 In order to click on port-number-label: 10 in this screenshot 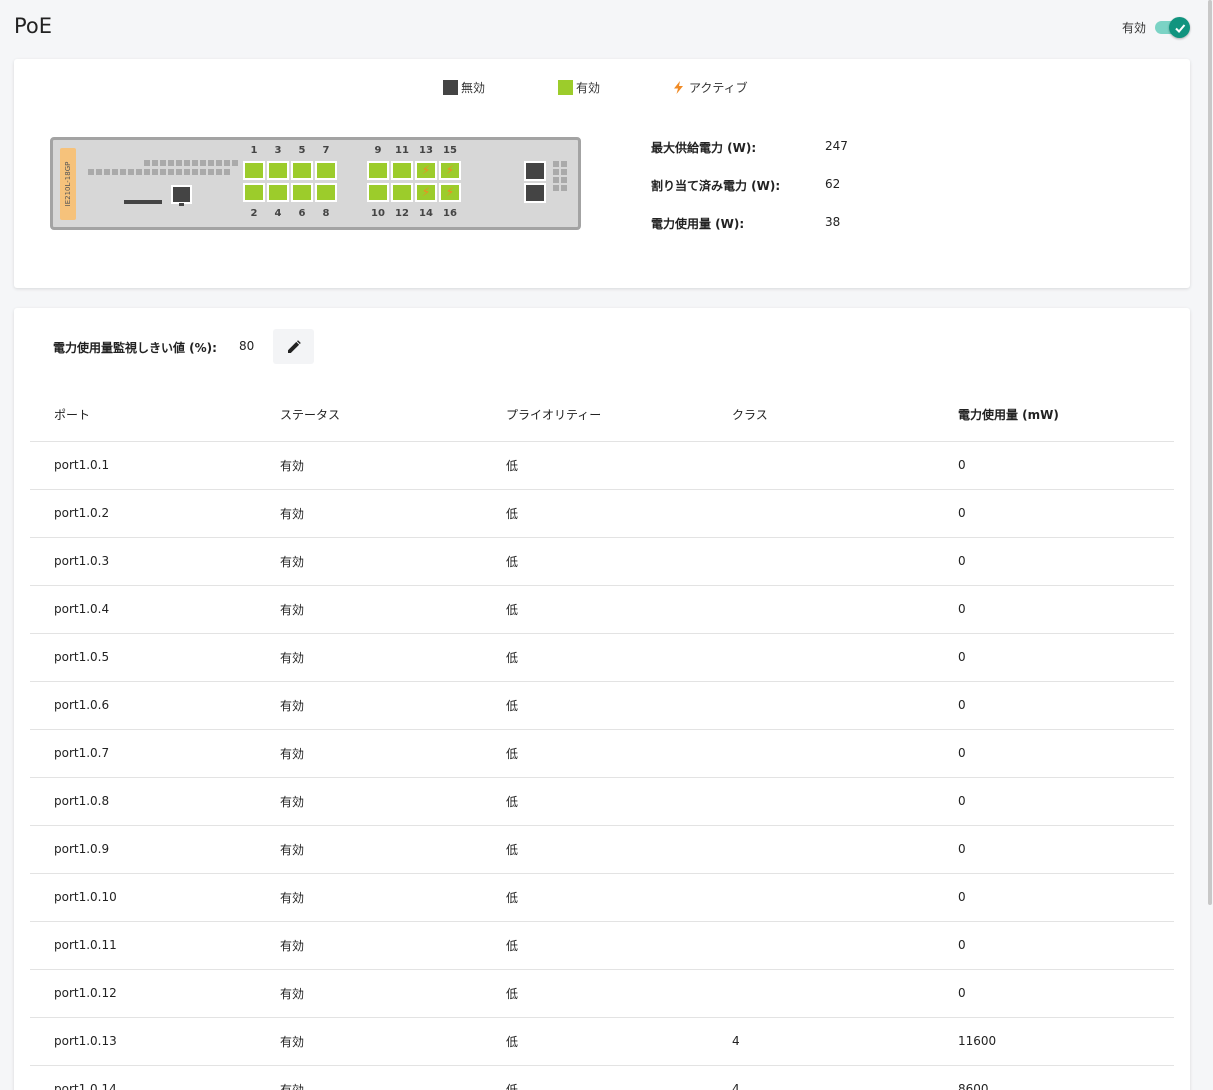, I will do `click(378, 213)`.